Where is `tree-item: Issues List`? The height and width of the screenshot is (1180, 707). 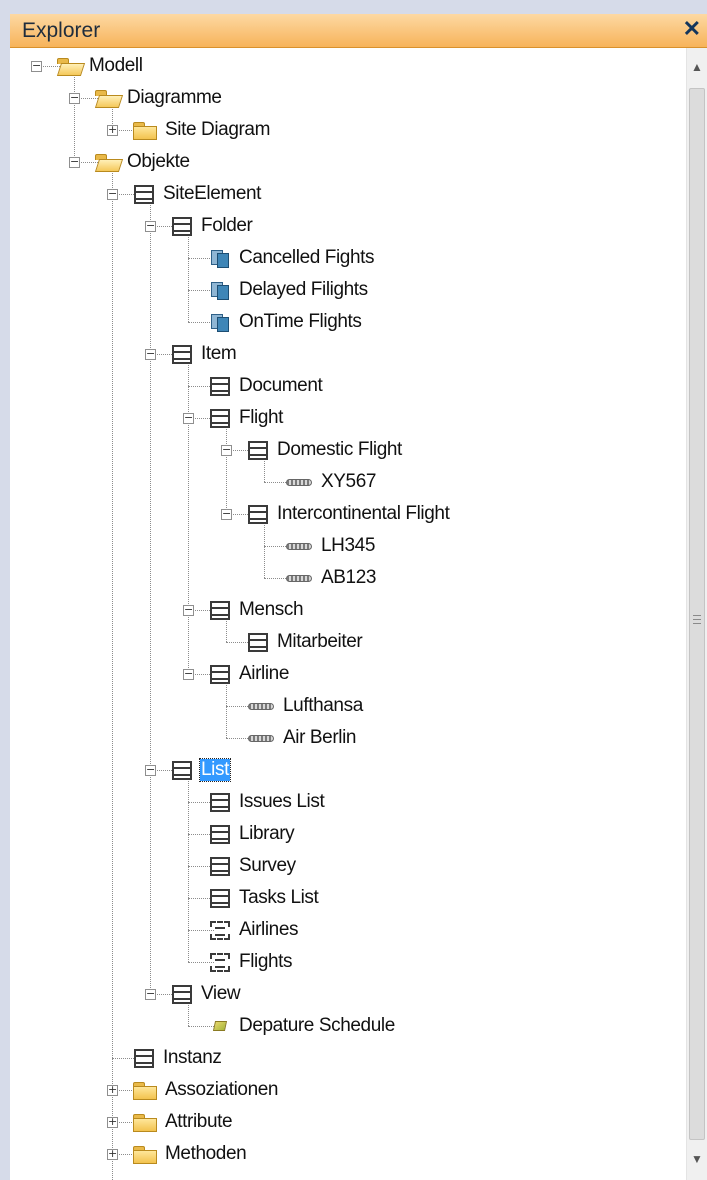
tree-item: Issues List is located at coordinates (266, 802).